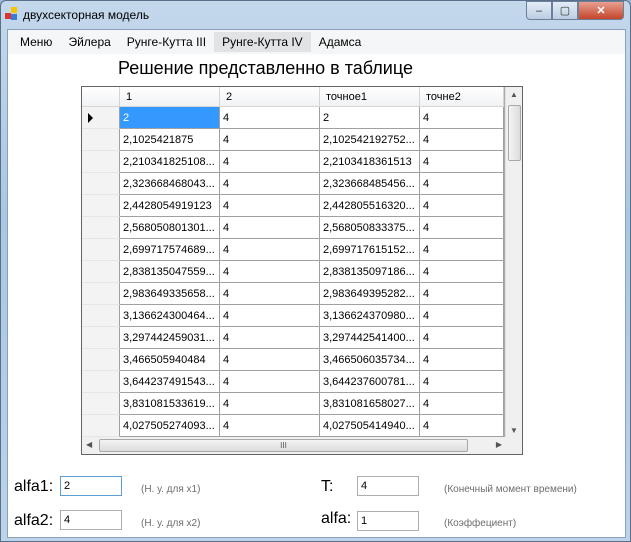 The height and width of the screenshot is (542, 631). I want to click on vertical-scrollbar: ▲ ▼, so click(513, 262).